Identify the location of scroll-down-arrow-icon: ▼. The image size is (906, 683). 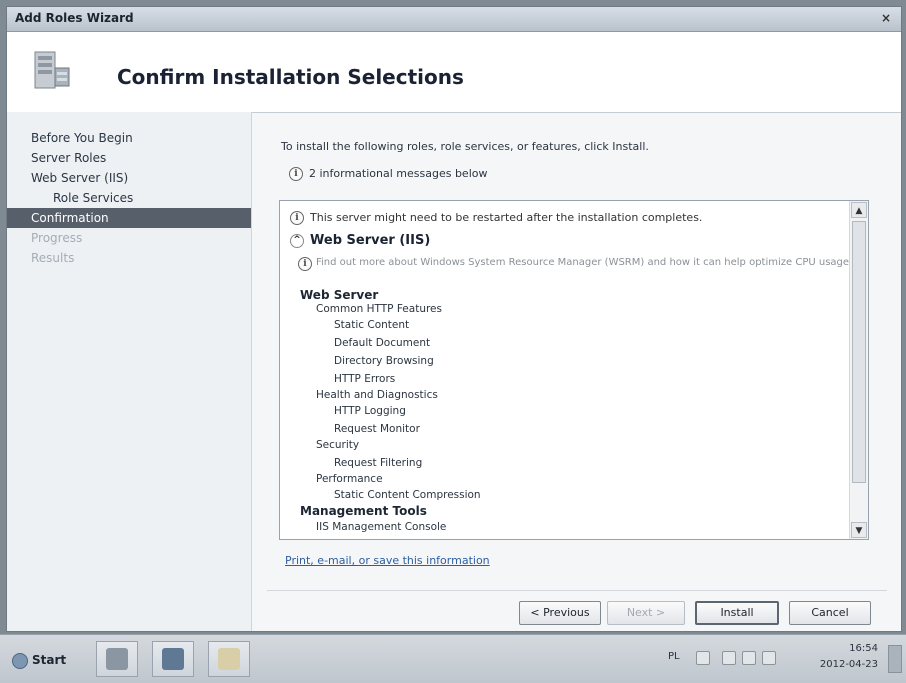
(859, 530).